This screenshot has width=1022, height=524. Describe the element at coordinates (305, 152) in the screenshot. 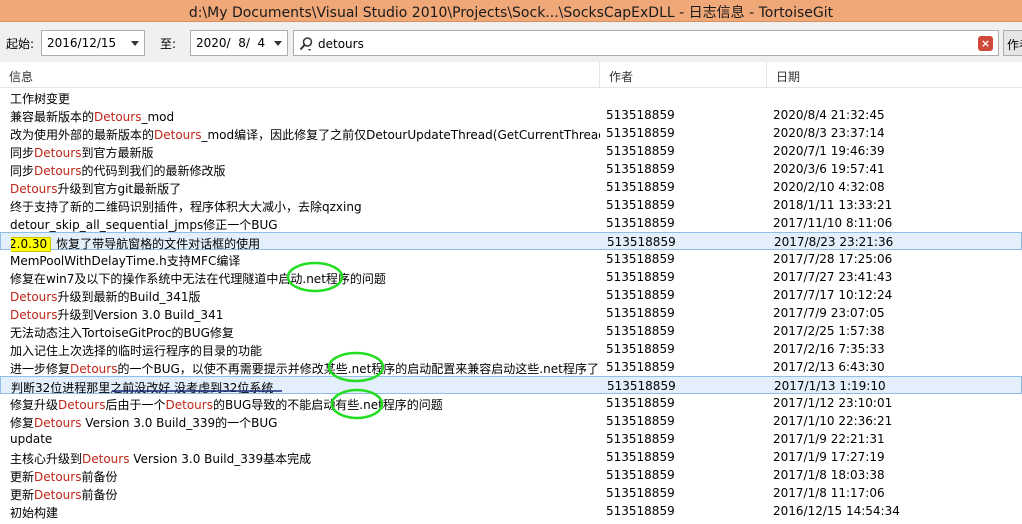

I see `log-message: 同步Detours到官方最新版` at that location.